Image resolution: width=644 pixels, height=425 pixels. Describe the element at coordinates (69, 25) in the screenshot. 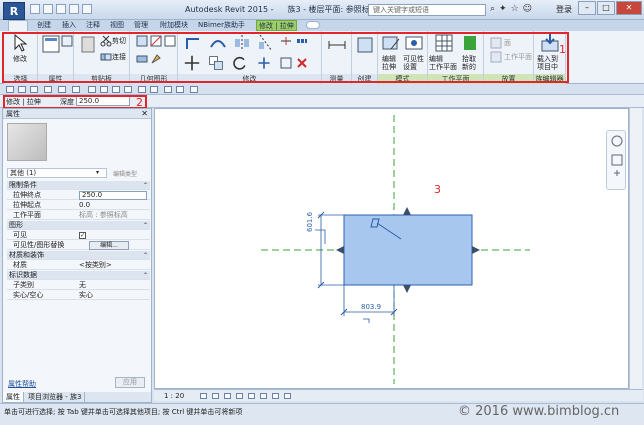

I see `tab-insert: 插入` at that location.